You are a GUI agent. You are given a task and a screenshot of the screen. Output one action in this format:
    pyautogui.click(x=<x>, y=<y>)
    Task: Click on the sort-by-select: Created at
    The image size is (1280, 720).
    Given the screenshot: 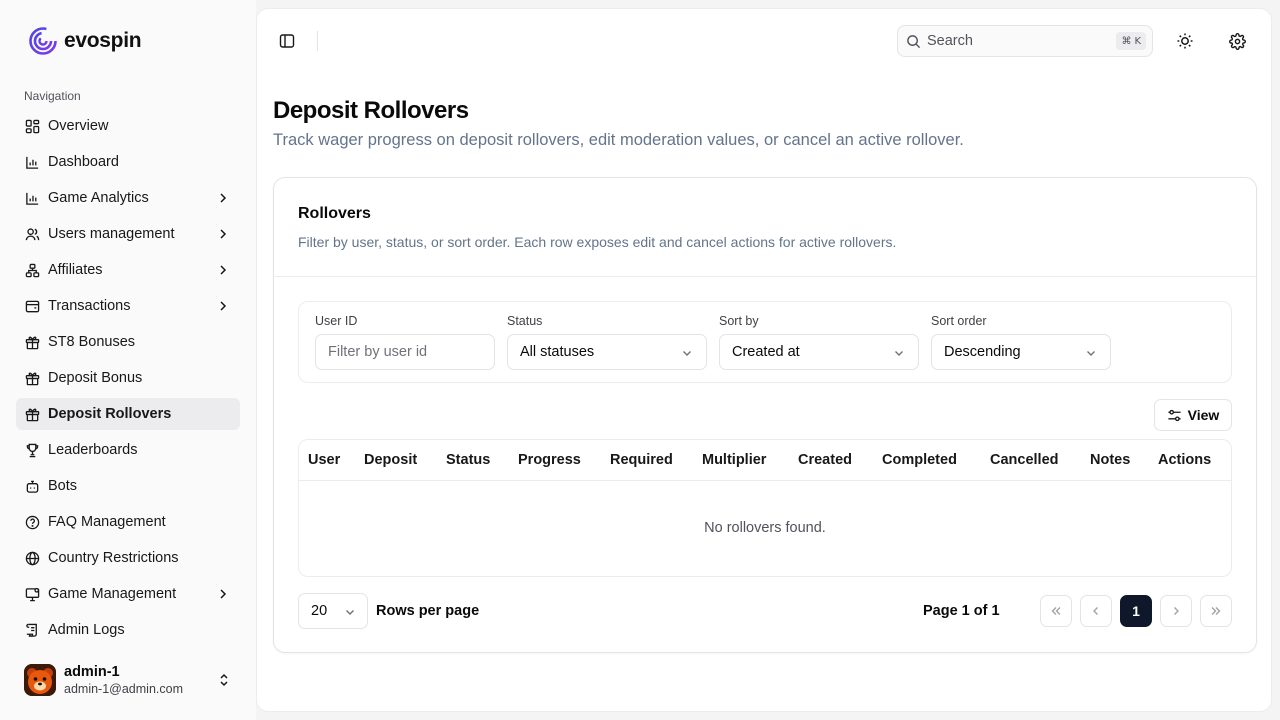 What is the action you would take?
    pyautogui.click(x=819, y=352)
    